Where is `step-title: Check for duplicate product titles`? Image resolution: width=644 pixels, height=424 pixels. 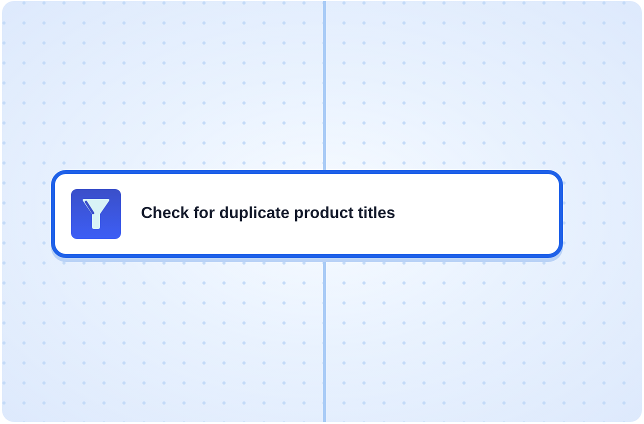 step-title: Check for duplicate product titles is located at coordinates (268, 213).